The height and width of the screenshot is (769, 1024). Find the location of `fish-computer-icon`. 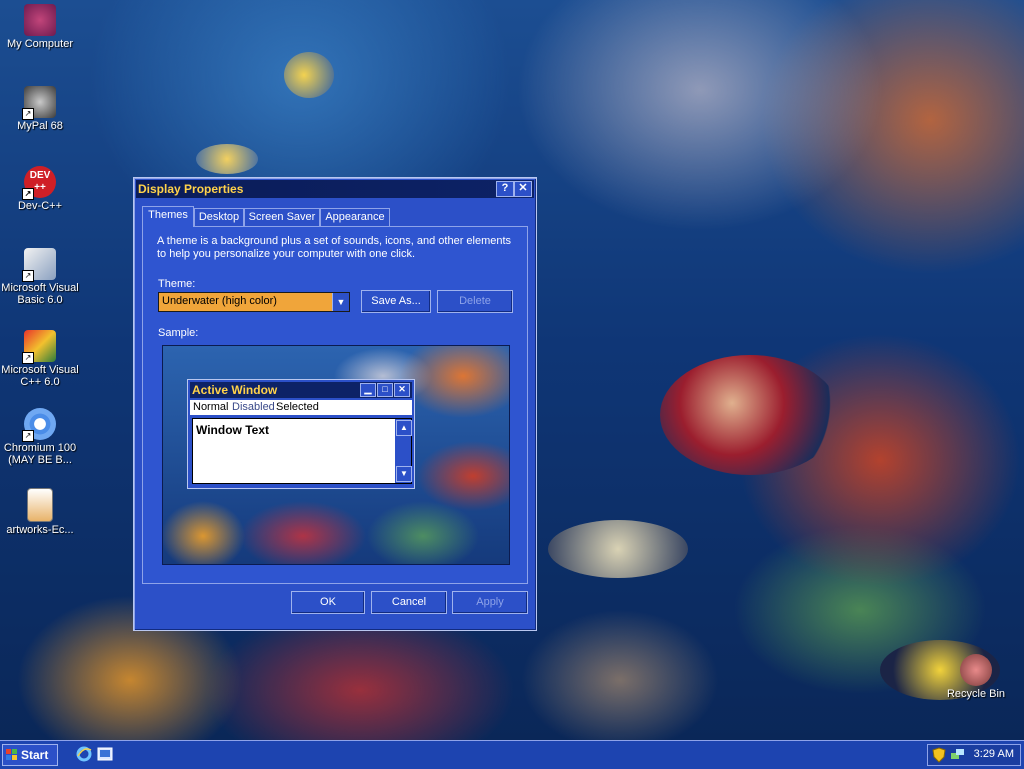

fish-computer-icon is located at coordinates (40, 20).